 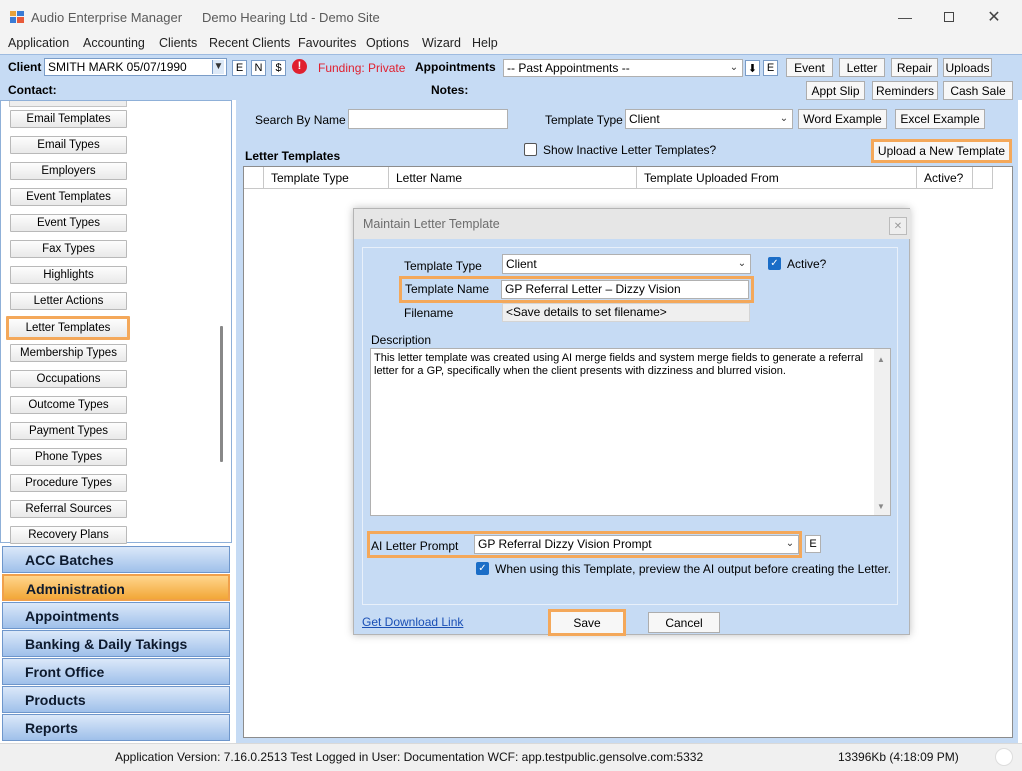 What do you see at coordinates (482, 568) in the screenshot?
I see `preview-ai-checkbox: ✓` at bounding box center [482, 568].